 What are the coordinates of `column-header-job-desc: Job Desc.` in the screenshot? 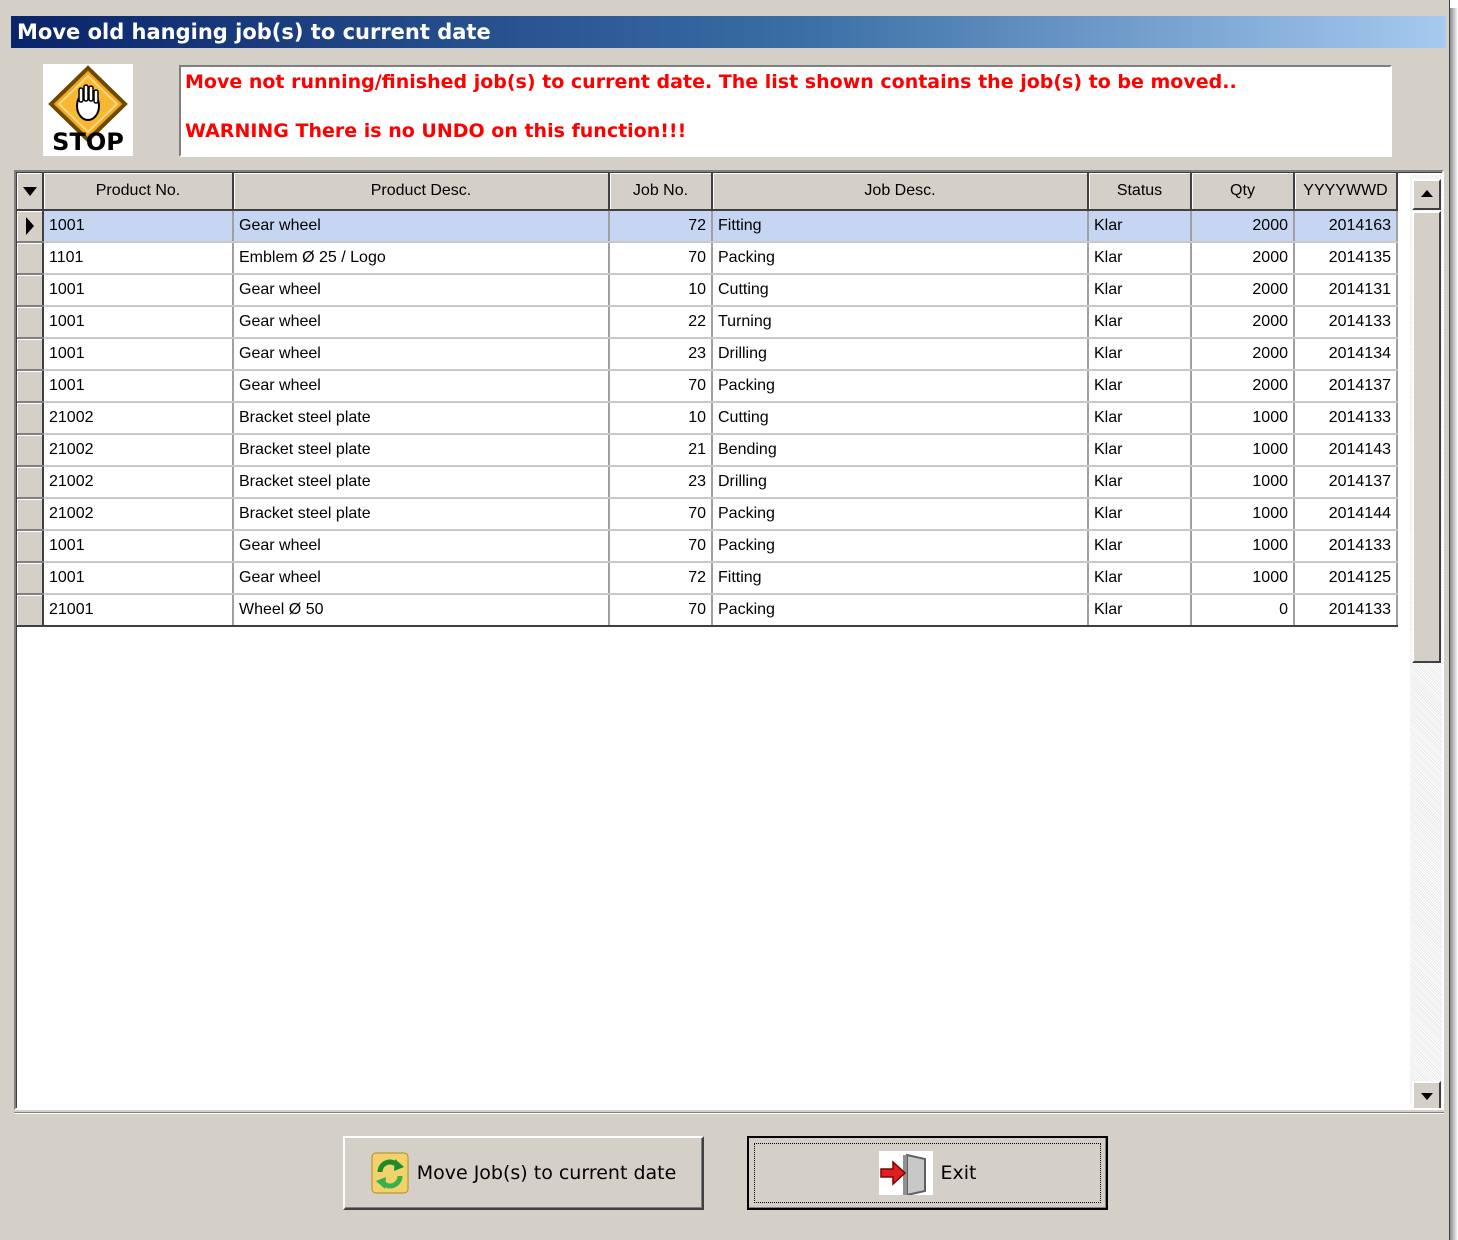 It's located at (900, 192).